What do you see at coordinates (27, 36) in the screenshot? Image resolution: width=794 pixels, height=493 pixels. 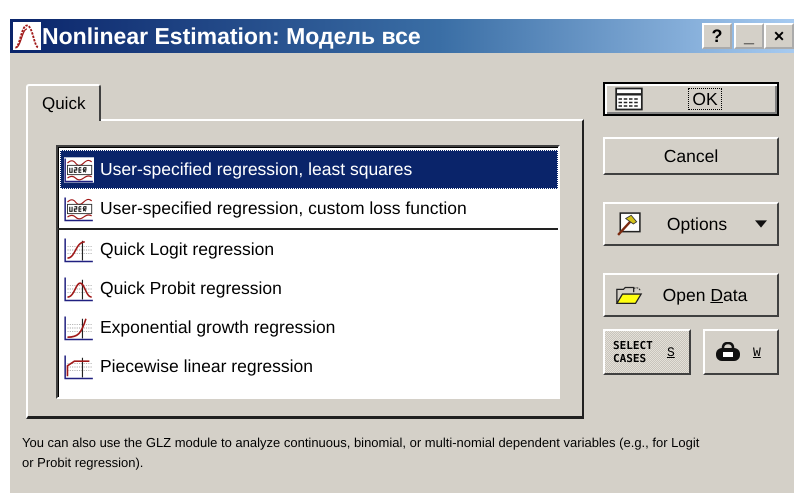 I see `curve-icon` at bounding box center [27, 36].